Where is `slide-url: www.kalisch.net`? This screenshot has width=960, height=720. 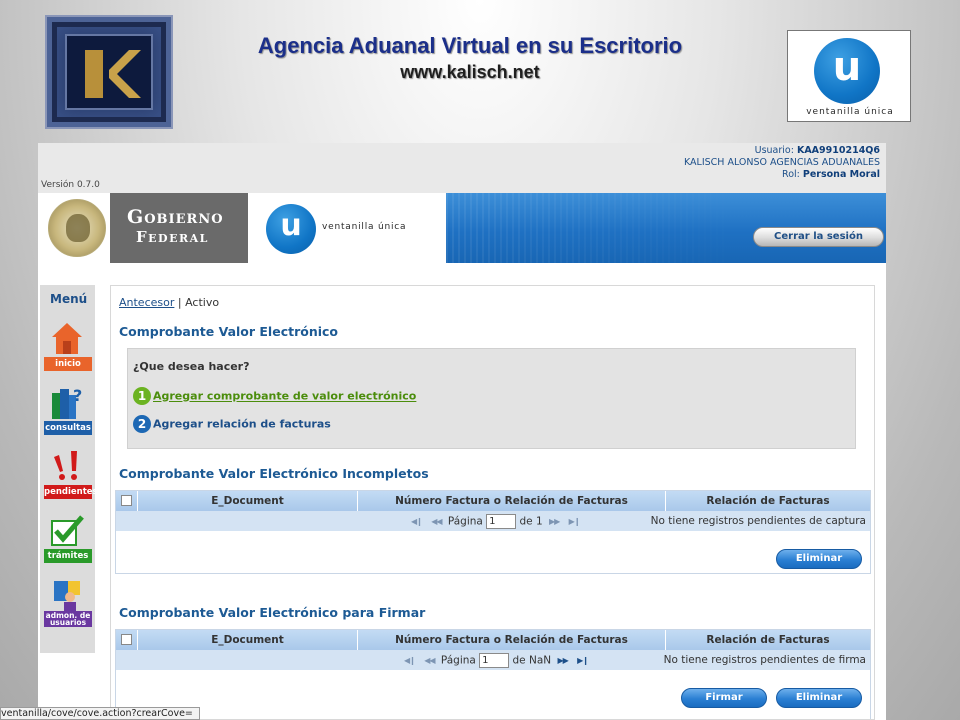
slide-url: www.kalisch.net is located at coordinates (470, 72).